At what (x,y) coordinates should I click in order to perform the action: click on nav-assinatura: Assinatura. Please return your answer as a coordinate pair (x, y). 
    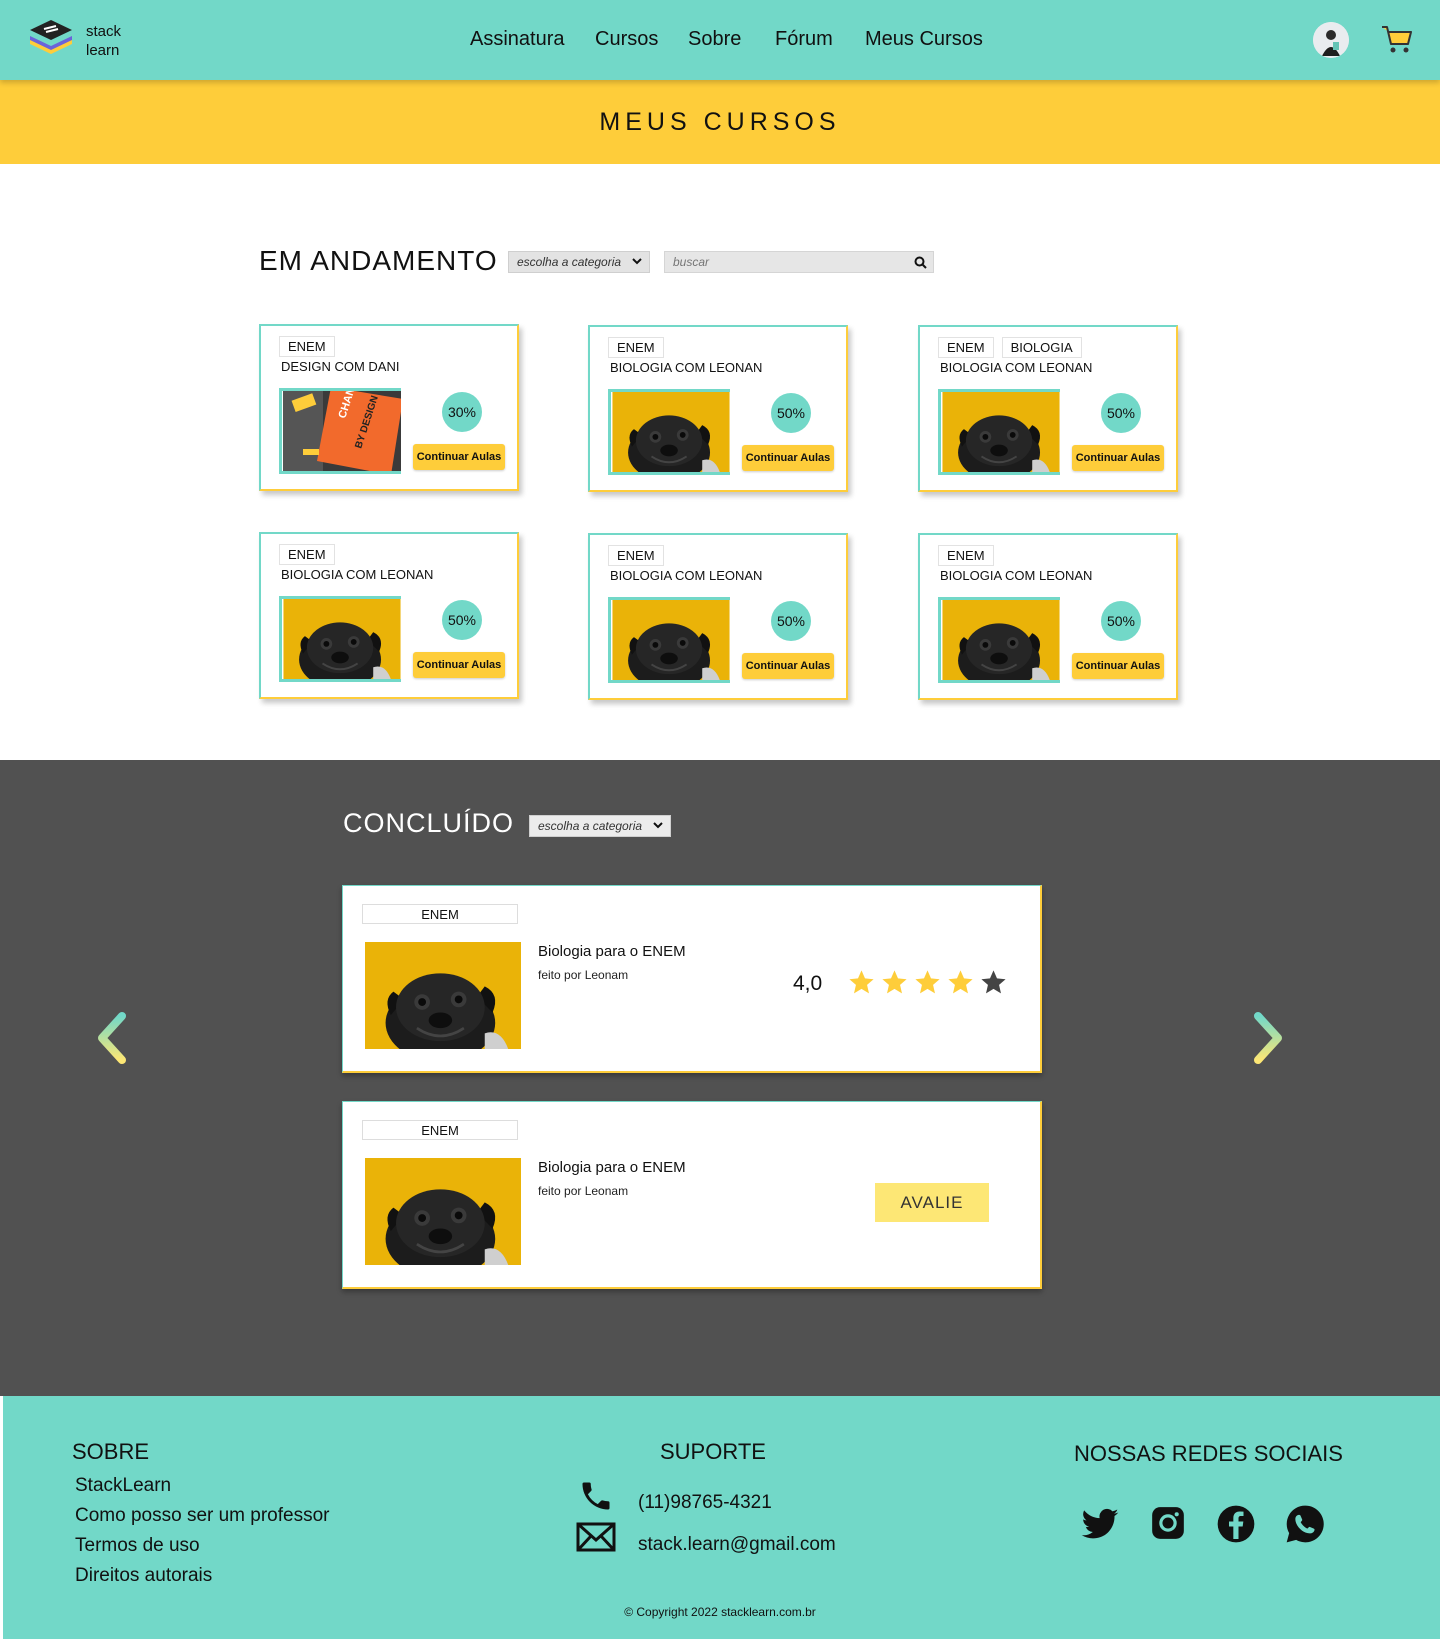
    Looking at the image, I should click on (517, 39).